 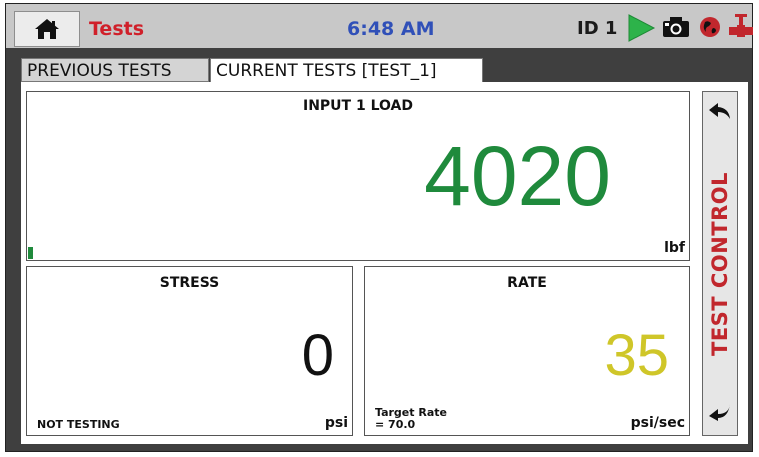 What do you see at coordinates (115, 70) in the screenshot?
I see `tab-previous-tests: PREVIOUS TESTS` at bounding box center [115, 70].